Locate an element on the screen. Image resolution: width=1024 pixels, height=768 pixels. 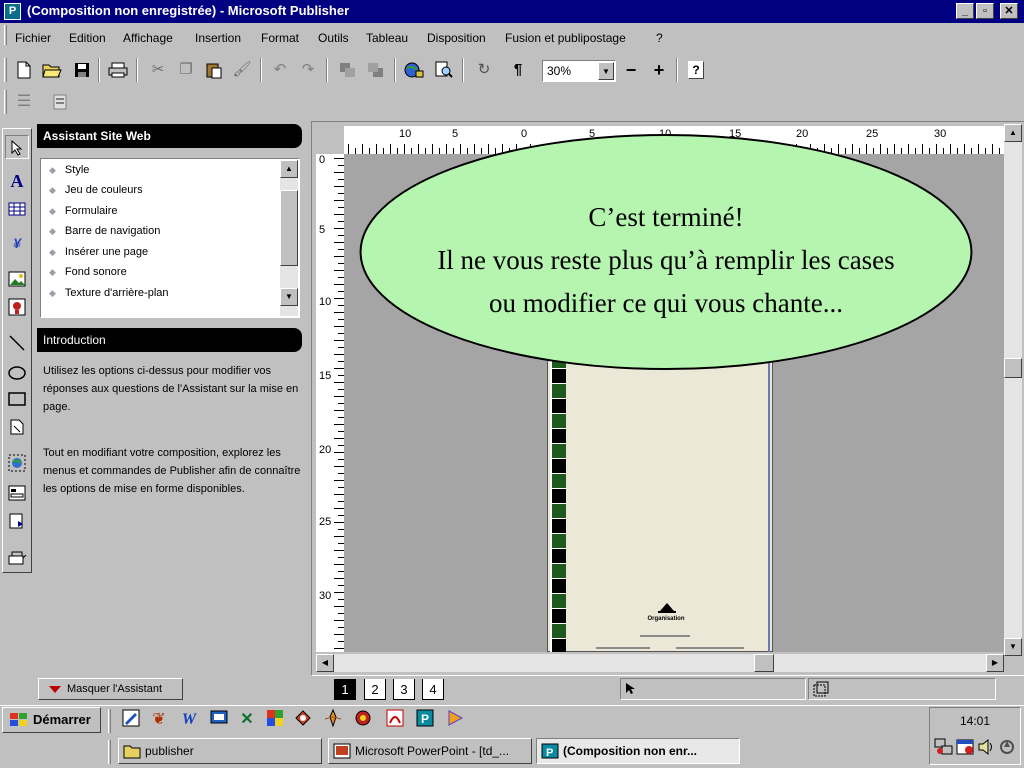
list-item: ◆ Barre de navigation is located at coordinates (104, 231).